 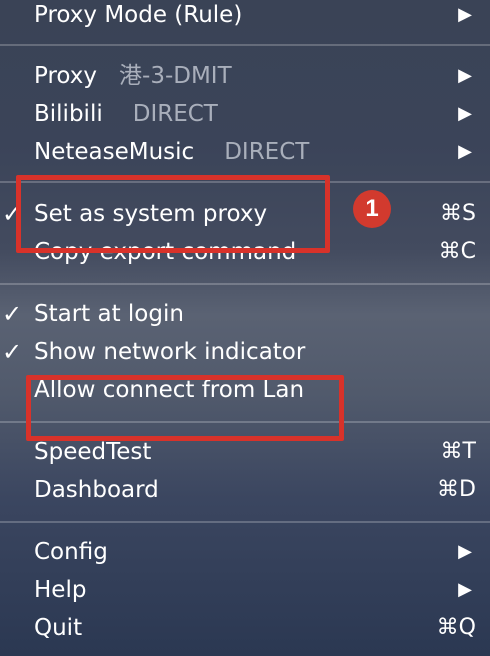 I want to click on menu-item-proxy-mode: Proxy Mode (Rule) ▶, so click(x=245, y=17).